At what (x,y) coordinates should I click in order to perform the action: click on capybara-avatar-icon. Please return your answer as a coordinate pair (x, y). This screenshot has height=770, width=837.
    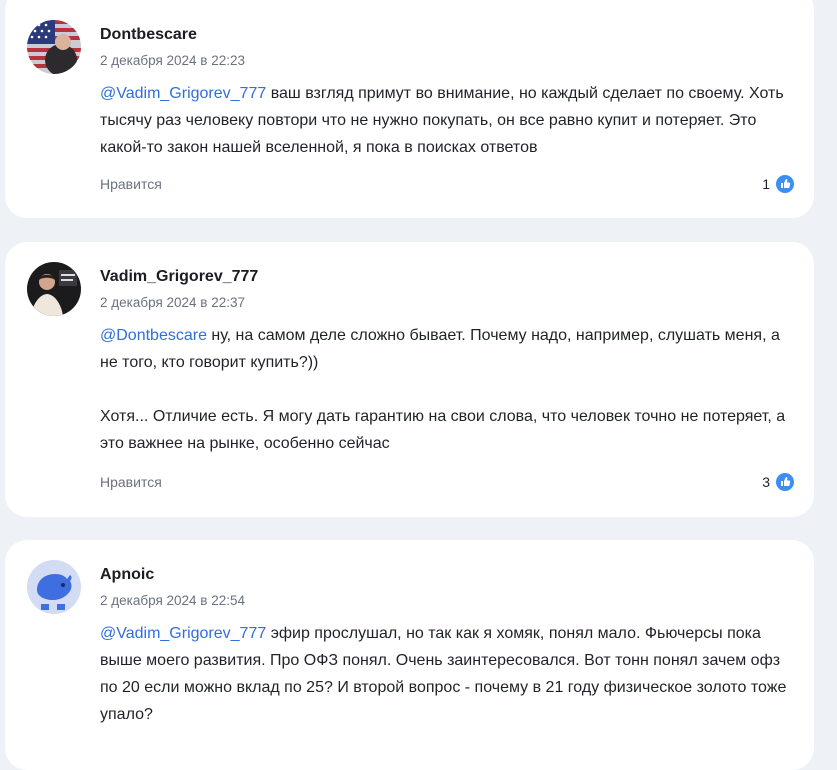
    Looking at the image, I should click on (54, 587).